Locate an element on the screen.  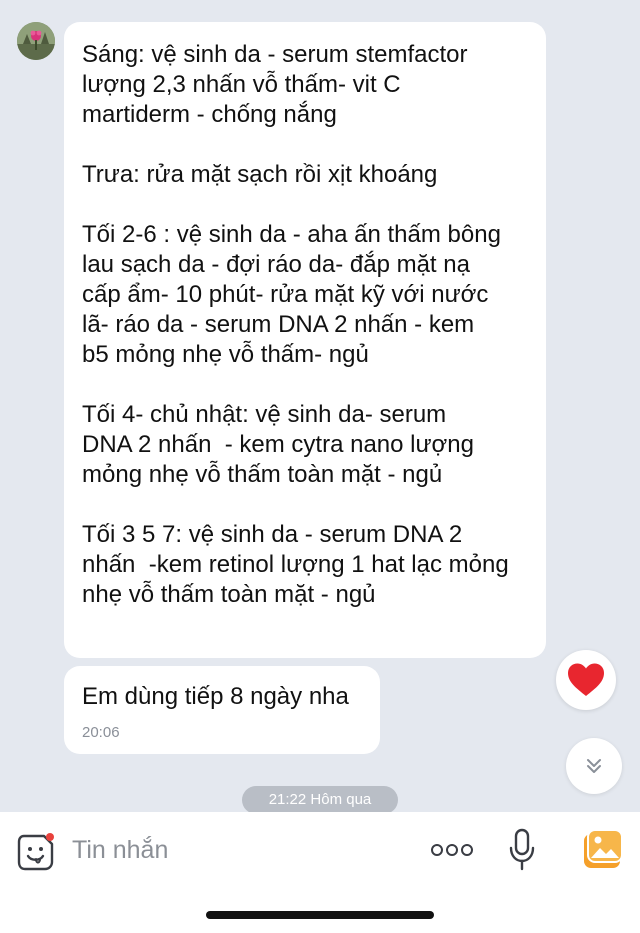
message-input: Tin nhắn is located at coordinates (120, 850).